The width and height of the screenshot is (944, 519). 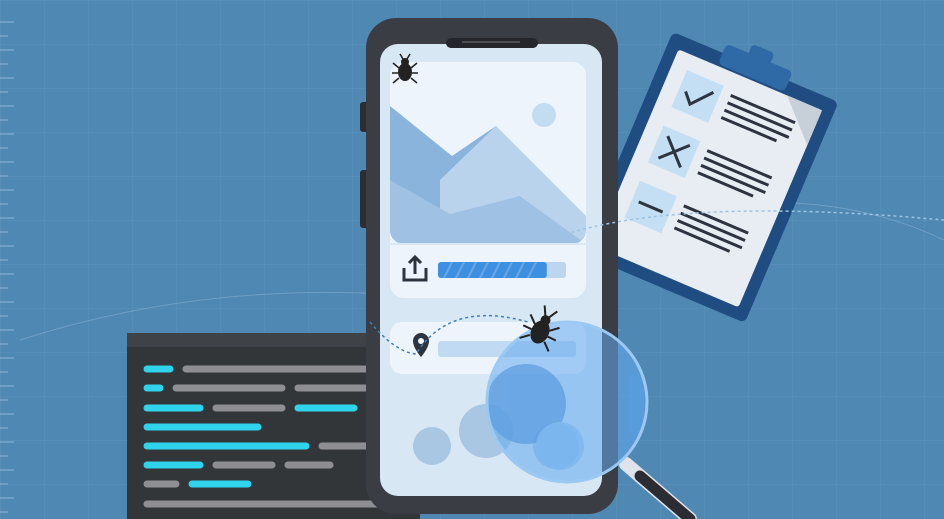 I want to click on sun-icon, so click(x=544, y=115).